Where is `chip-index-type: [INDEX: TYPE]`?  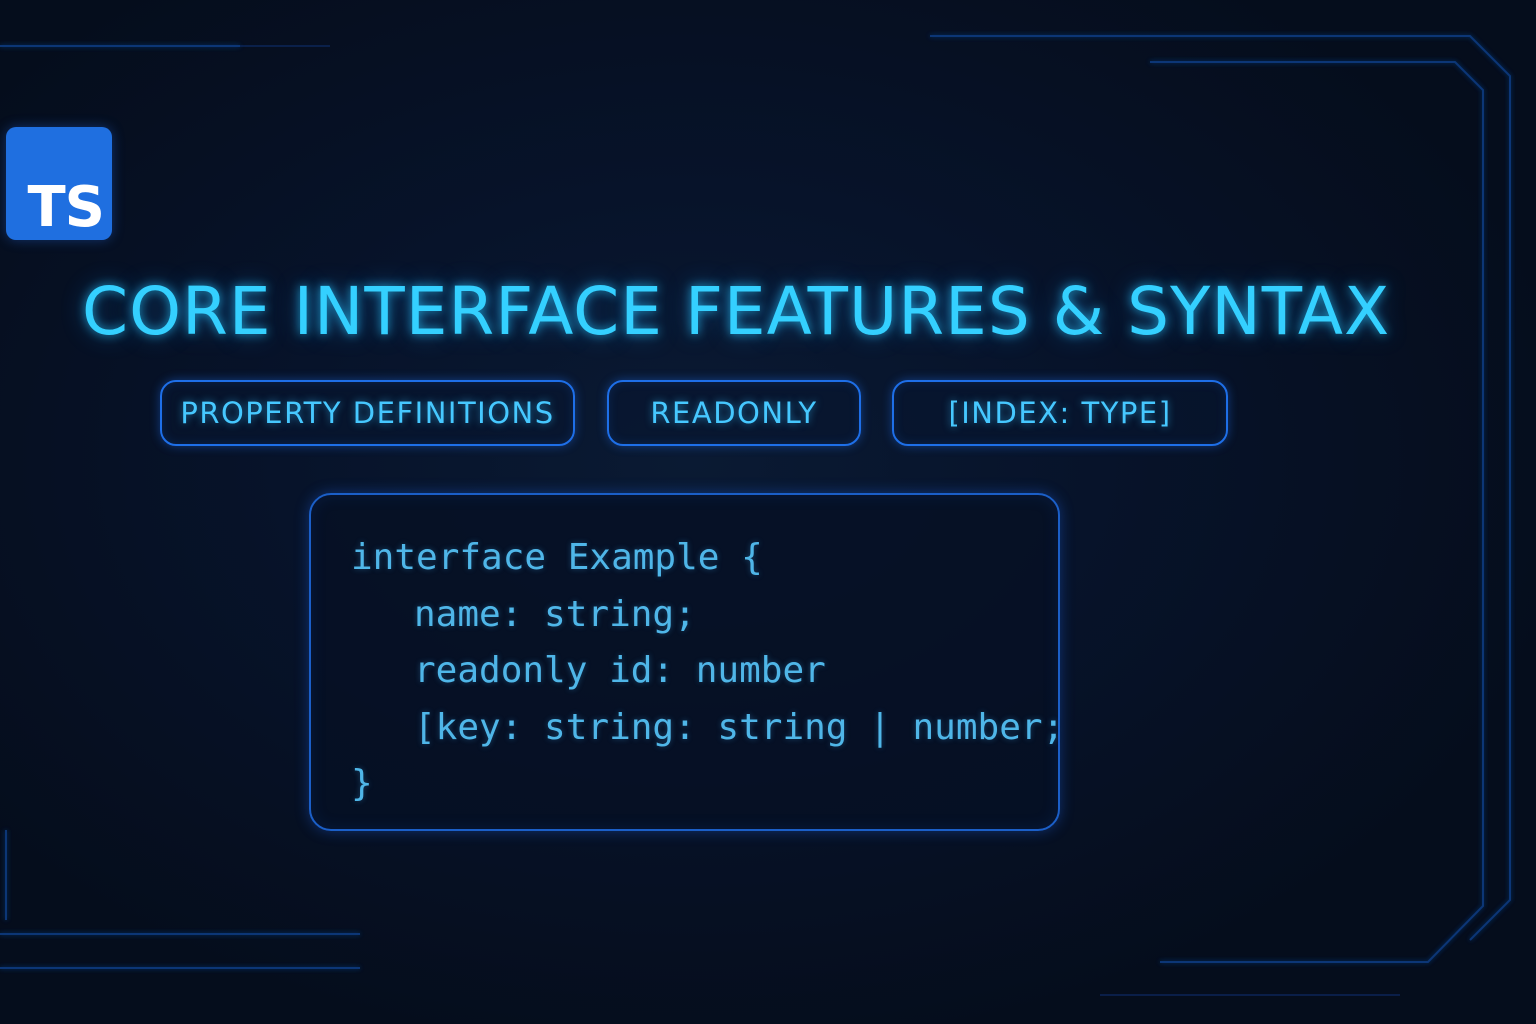
chip-index-type: [INDEX: TYPE] is located at coordinates (1060, 413).